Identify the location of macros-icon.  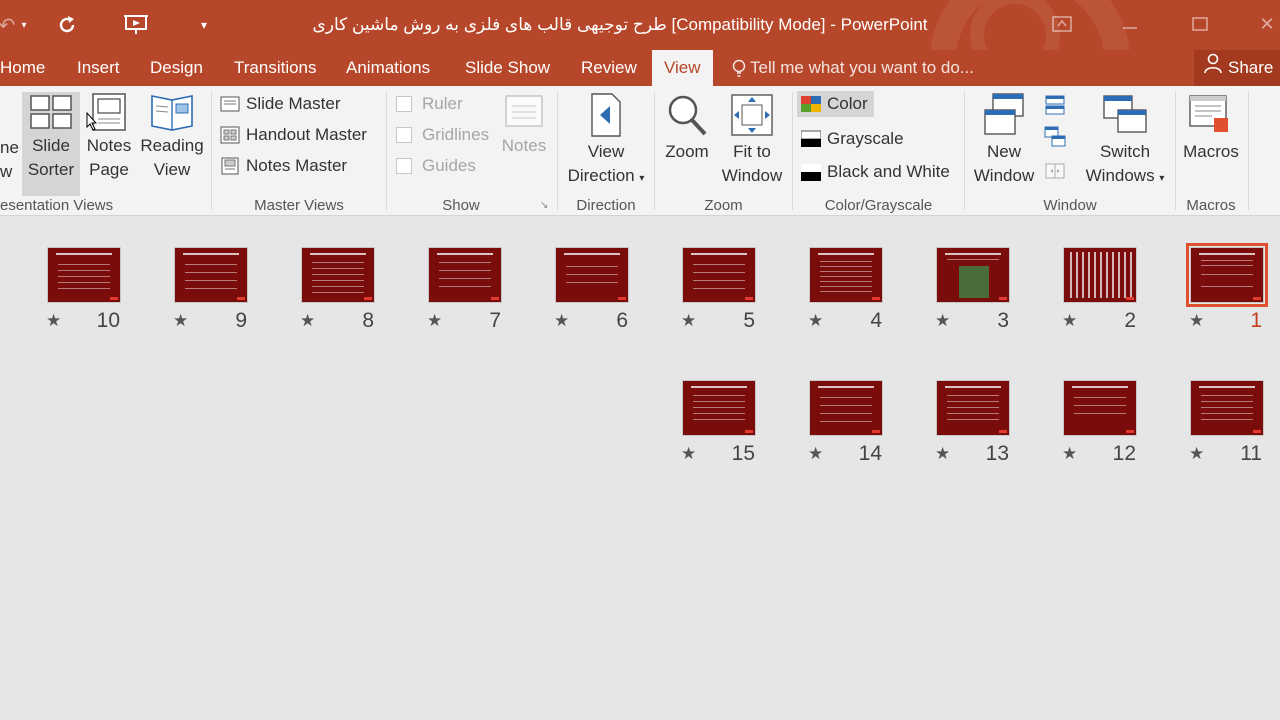
(1208, 113).